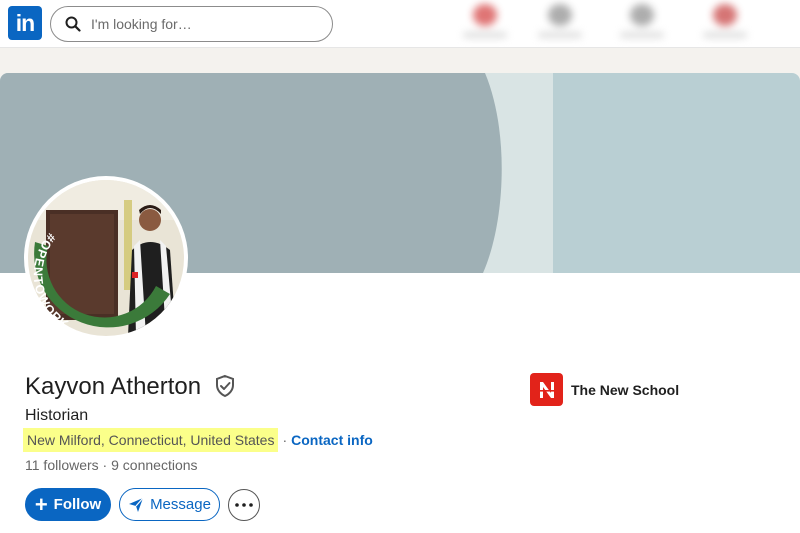 The width and height of the screenshot is (800, 533). What do you see at coordinates (642, 15) in the screenshot?
I see `messaging-icon` at bounding box center [642, 15].